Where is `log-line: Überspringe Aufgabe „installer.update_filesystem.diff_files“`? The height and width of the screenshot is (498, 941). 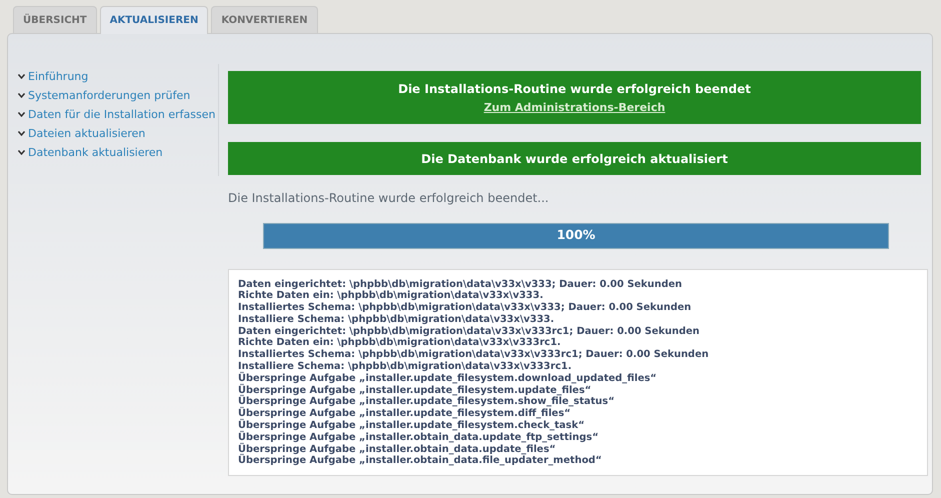
log-line: Überspringe Aufgabe „installer.update_filesystem.diff_files“ is located at coordinates (405, 414).